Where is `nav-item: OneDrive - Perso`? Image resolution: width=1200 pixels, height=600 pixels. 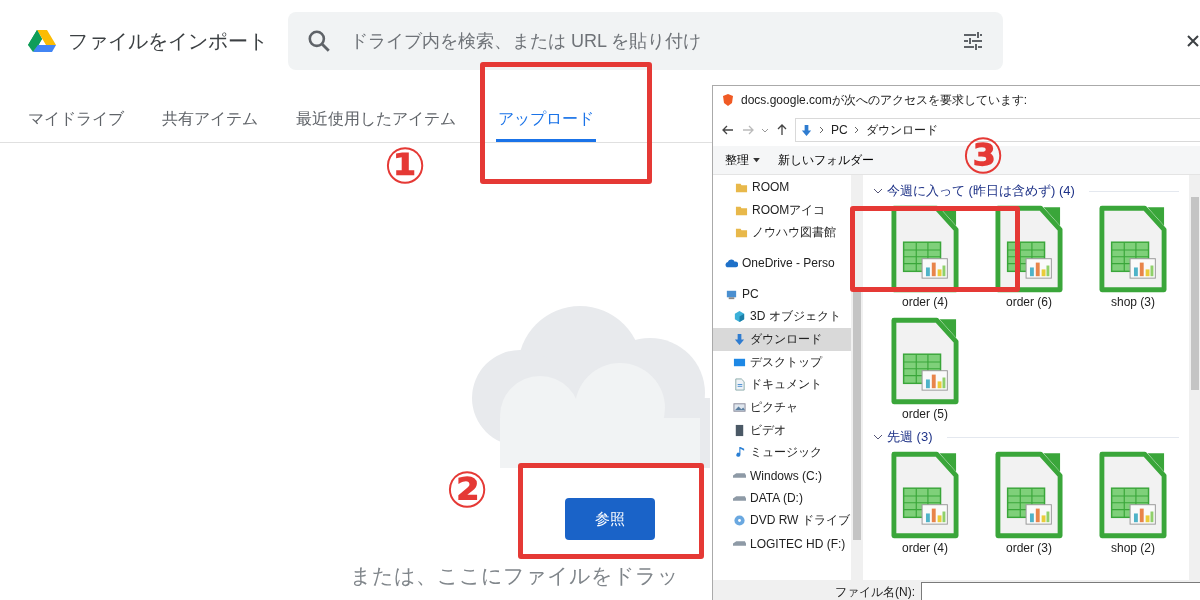 nav-item: OneDrive - Perso is located at coordinates (782, 263).